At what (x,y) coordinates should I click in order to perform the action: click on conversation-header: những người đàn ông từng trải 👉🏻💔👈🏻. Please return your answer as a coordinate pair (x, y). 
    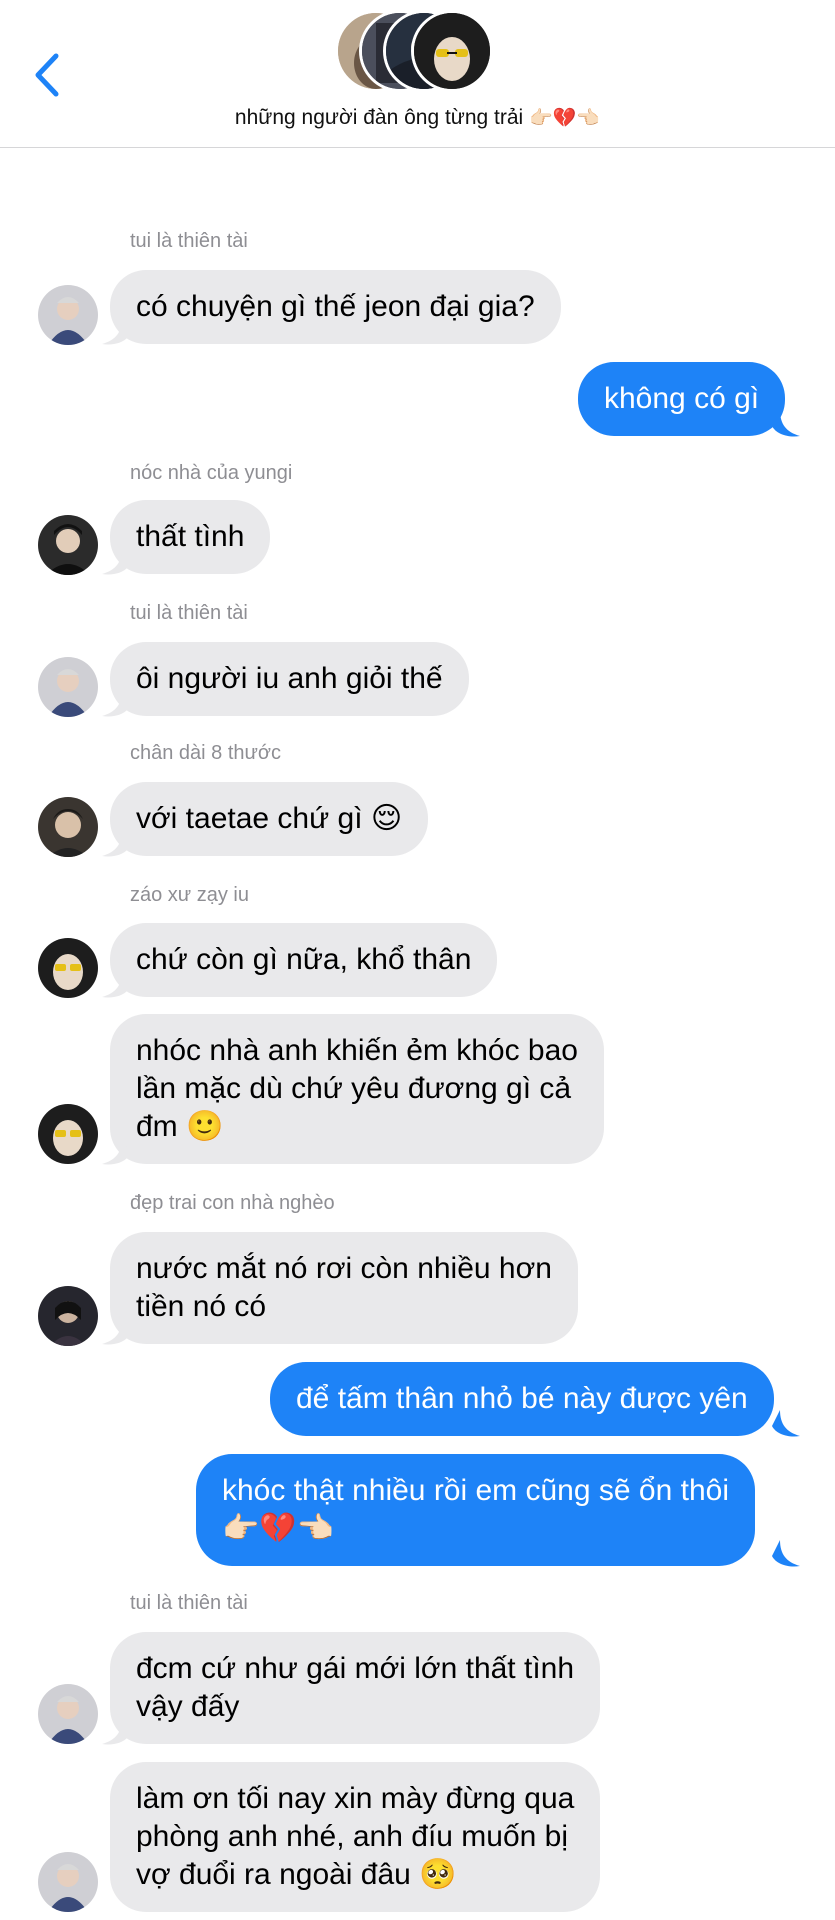
    Looking at the image, I should click on (417, 74).